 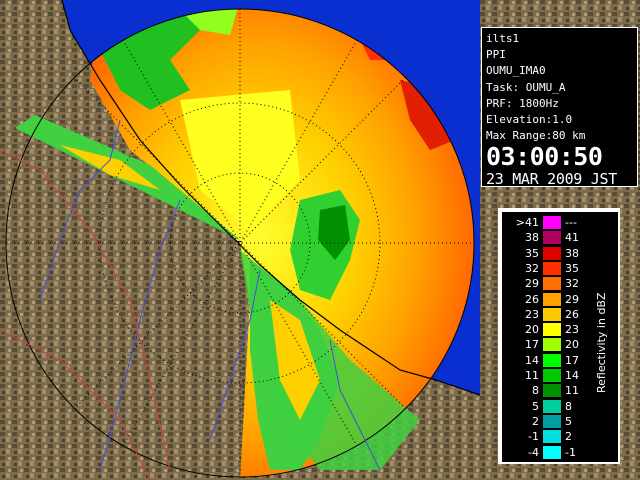 What do you see at coordinates (532, 238) in the screenshot?
I see `legend-lo-value: 38` at bounding box center [532, 238].